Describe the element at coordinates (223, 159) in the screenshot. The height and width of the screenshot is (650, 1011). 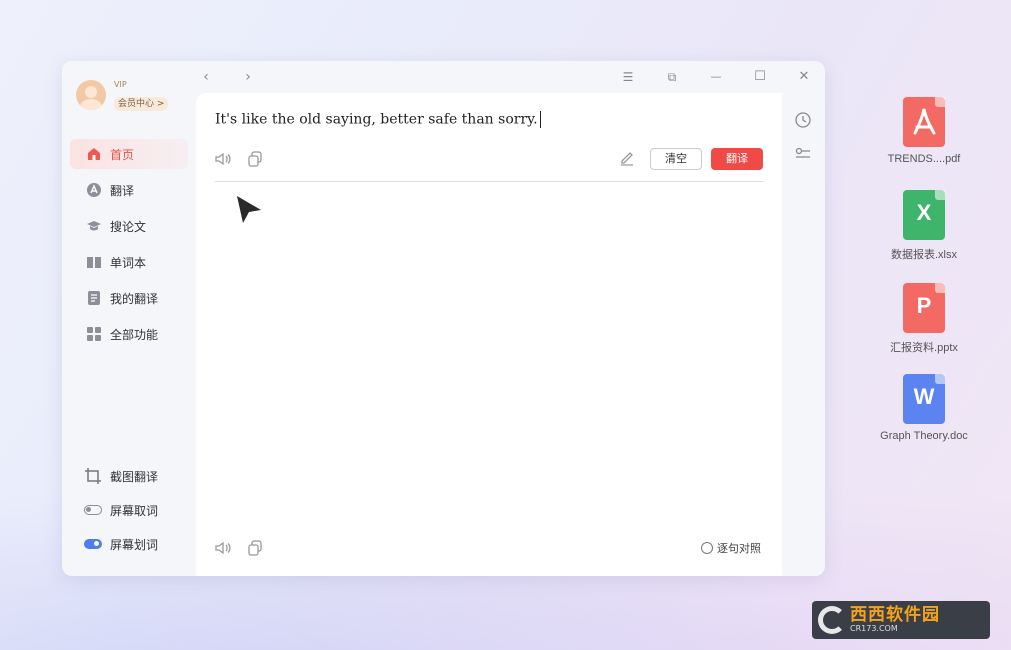
I see `speaker-icon` at that location.